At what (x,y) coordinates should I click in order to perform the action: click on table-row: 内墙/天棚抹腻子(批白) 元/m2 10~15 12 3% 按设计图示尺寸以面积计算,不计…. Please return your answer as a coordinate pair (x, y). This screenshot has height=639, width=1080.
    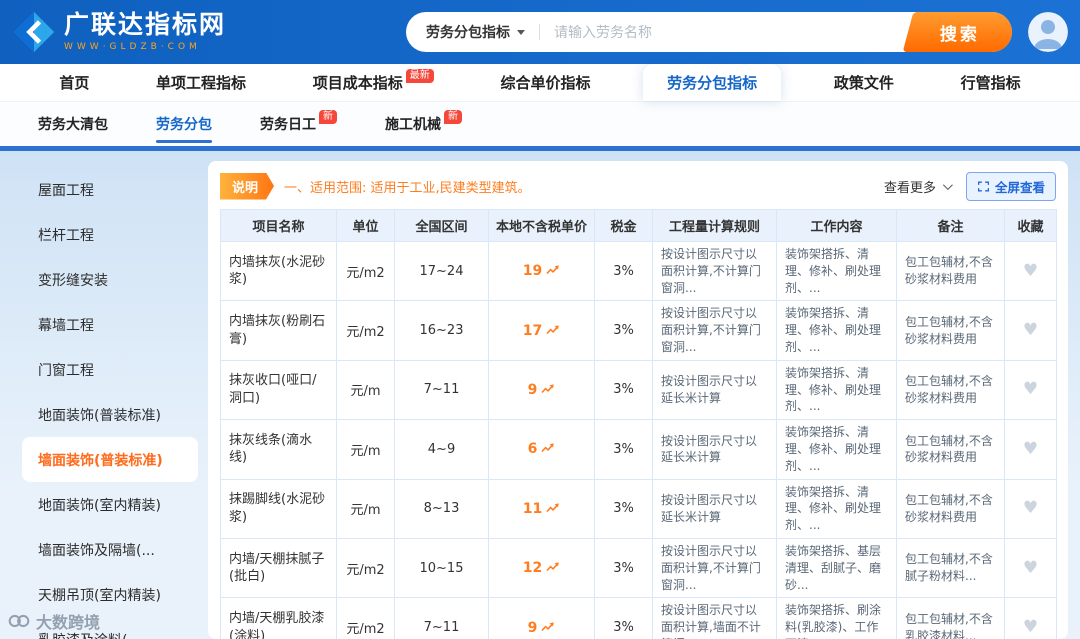
    Looking at the image, I should click on (638, 568).